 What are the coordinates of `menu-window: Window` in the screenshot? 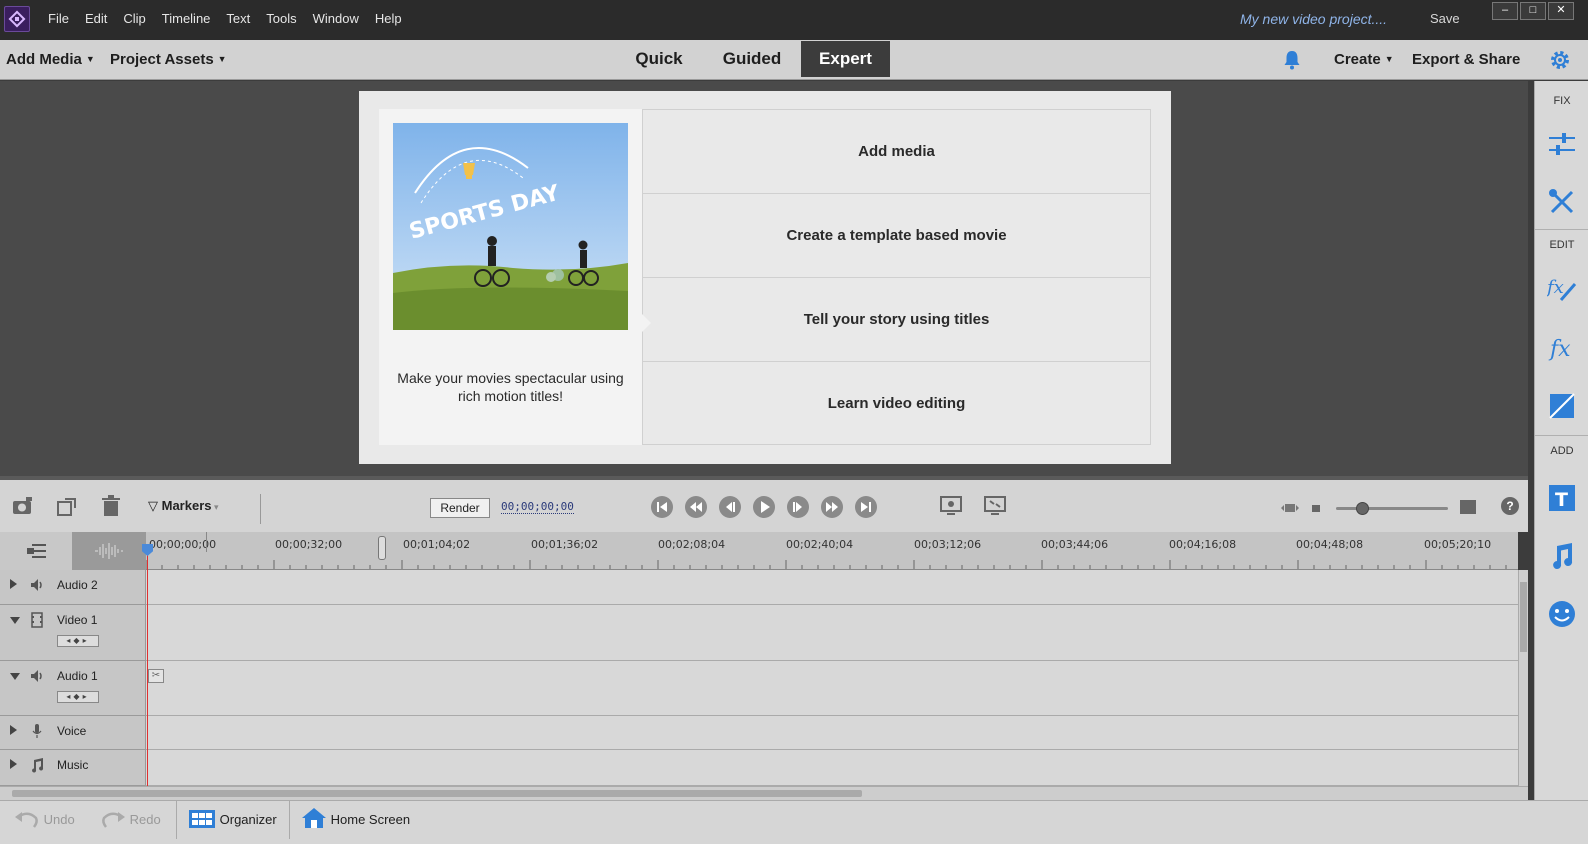 It's located at (336, 18).